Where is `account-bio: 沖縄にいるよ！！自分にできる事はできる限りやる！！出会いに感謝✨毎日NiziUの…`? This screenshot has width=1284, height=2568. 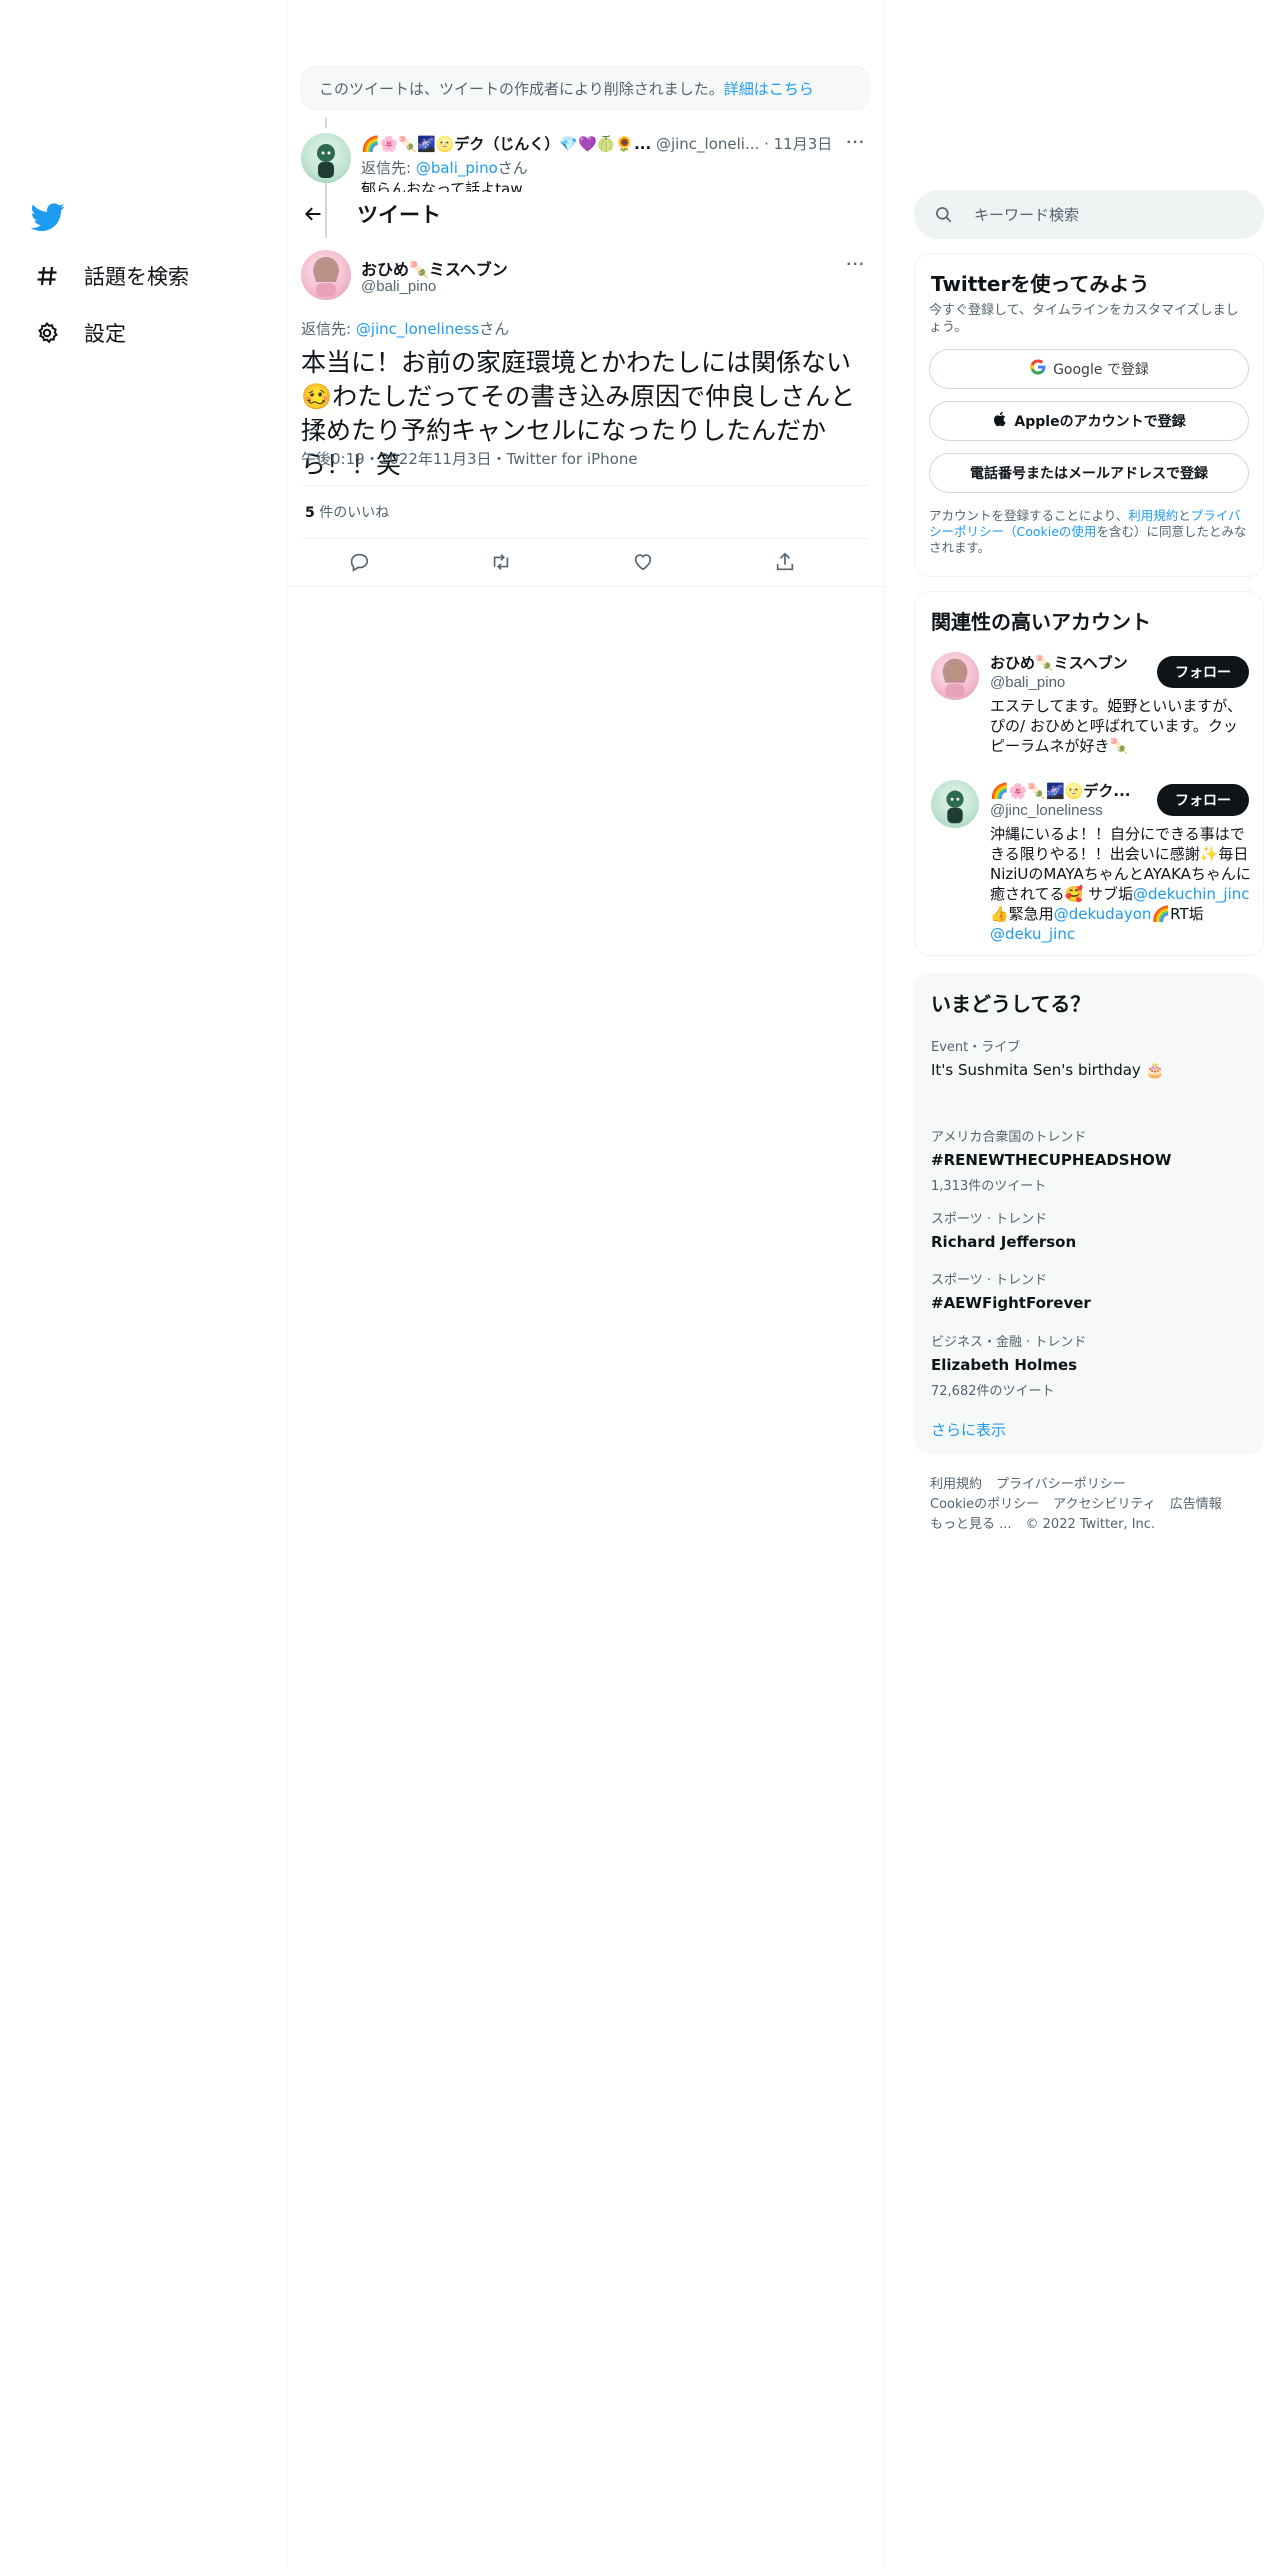 account-bio: 沖縄にいるよ！！自分にできる事はできる限りやる！！出会いに感謝✨毎日NiziUの… is located at coordinates (1121, 884).